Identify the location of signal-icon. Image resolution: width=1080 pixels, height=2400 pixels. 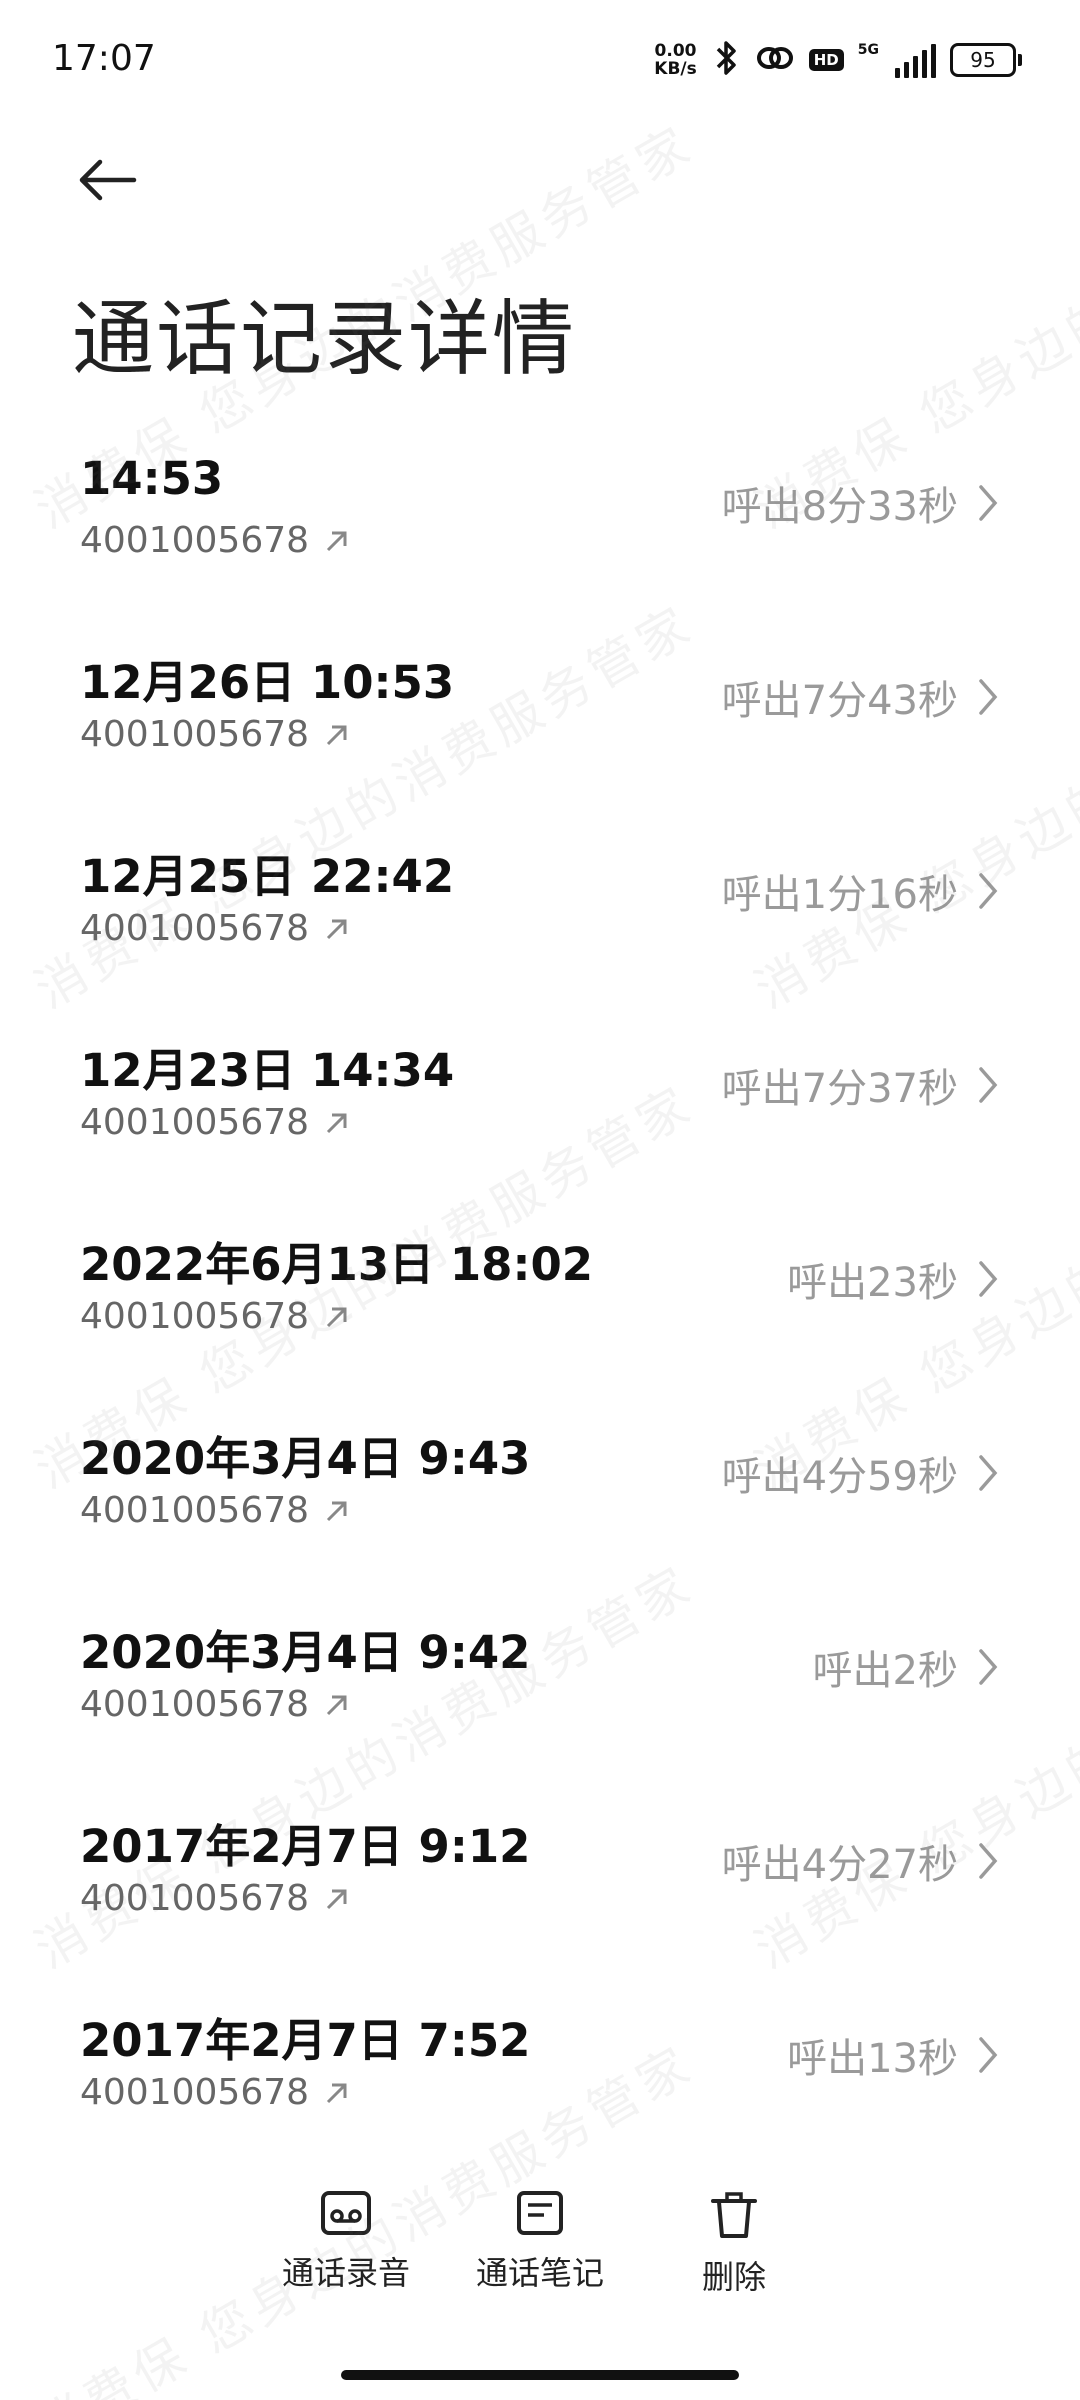
(915, 60).